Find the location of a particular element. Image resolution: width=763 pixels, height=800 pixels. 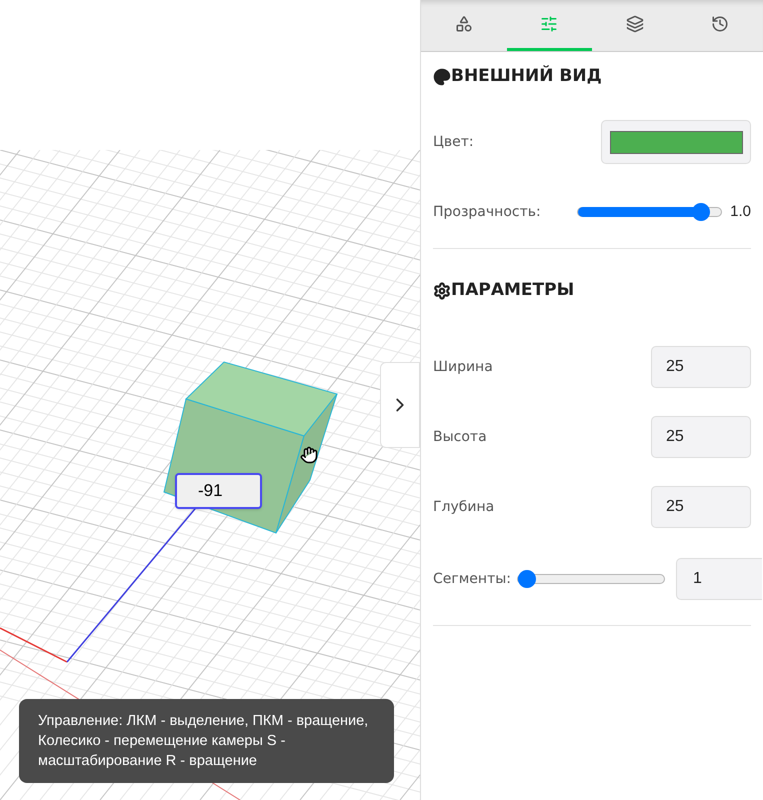

palette-icon is located at coordinates (442, 77).